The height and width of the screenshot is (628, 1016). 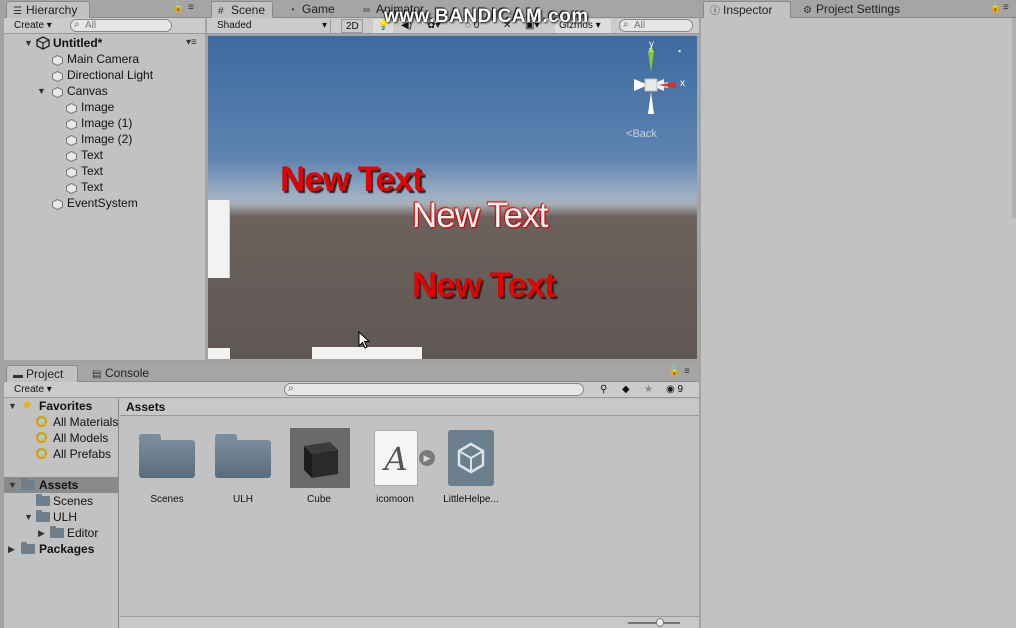 What do you see at coordinates (61, 405) in the screenshot?
I see `favorites-row: ▼ ★ Favorites` at bounding box center [61, 405].